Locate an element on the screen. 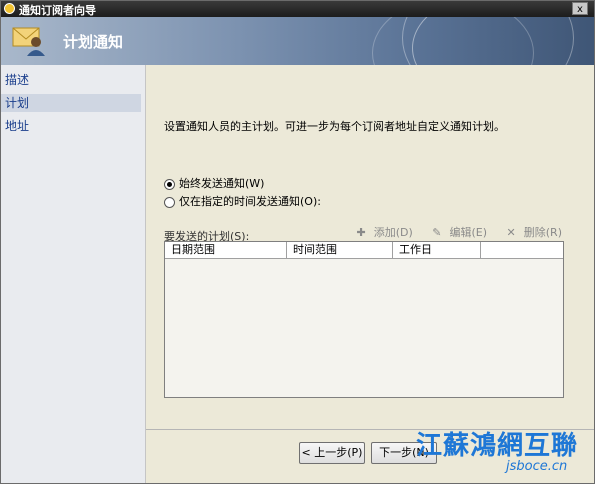  watermark-logo: 江蘇鴻網互聯 jsboce.cn is located at coordinates (504, 451).